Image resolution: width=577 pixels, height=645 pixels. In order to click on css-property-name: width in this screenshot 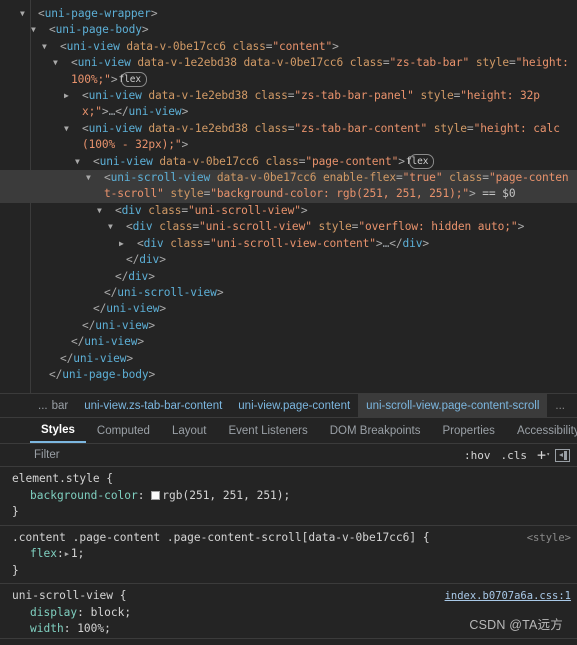, I will do `click(47, 628)`.